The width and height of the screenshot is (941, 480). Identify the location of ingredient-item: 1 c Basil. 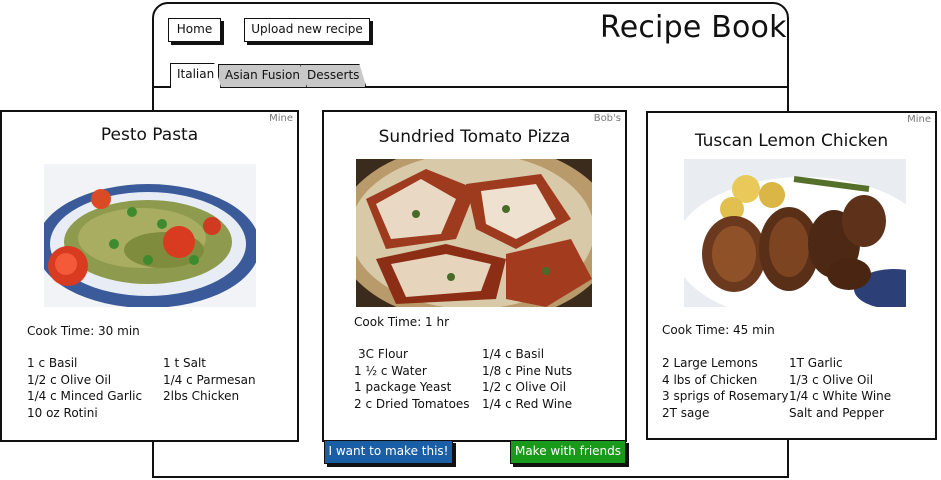
(52, 363).